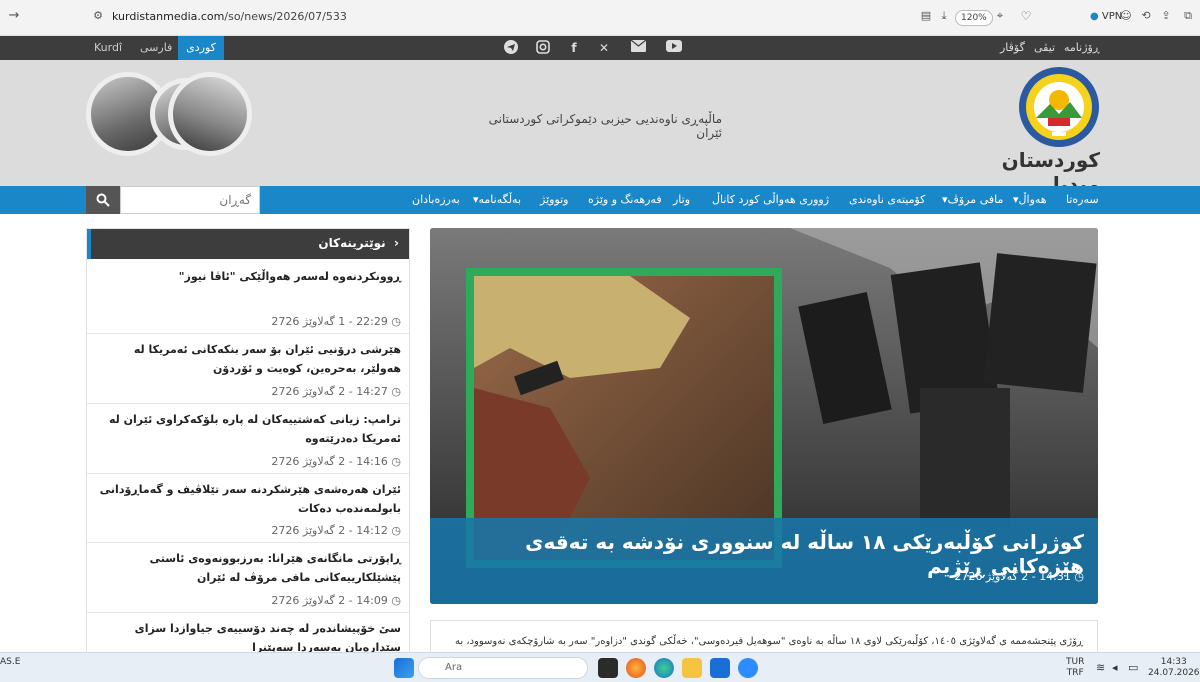  What do you see at coordinates (108, 48) in the screenshot?
I see `lang-kurmanji: Kurdî` at bounding box center [108, 48].